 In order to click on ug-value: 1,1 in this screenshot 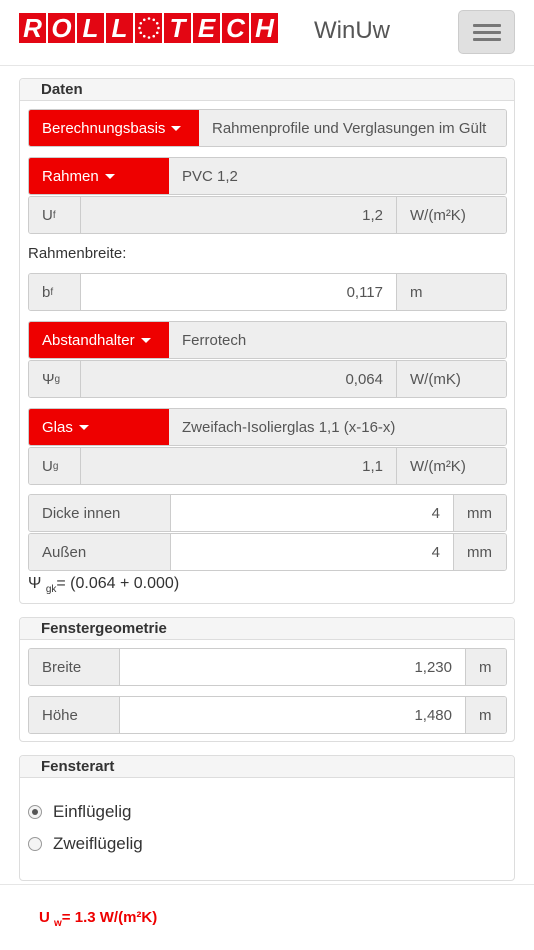, I will do `click(238, 466)`.